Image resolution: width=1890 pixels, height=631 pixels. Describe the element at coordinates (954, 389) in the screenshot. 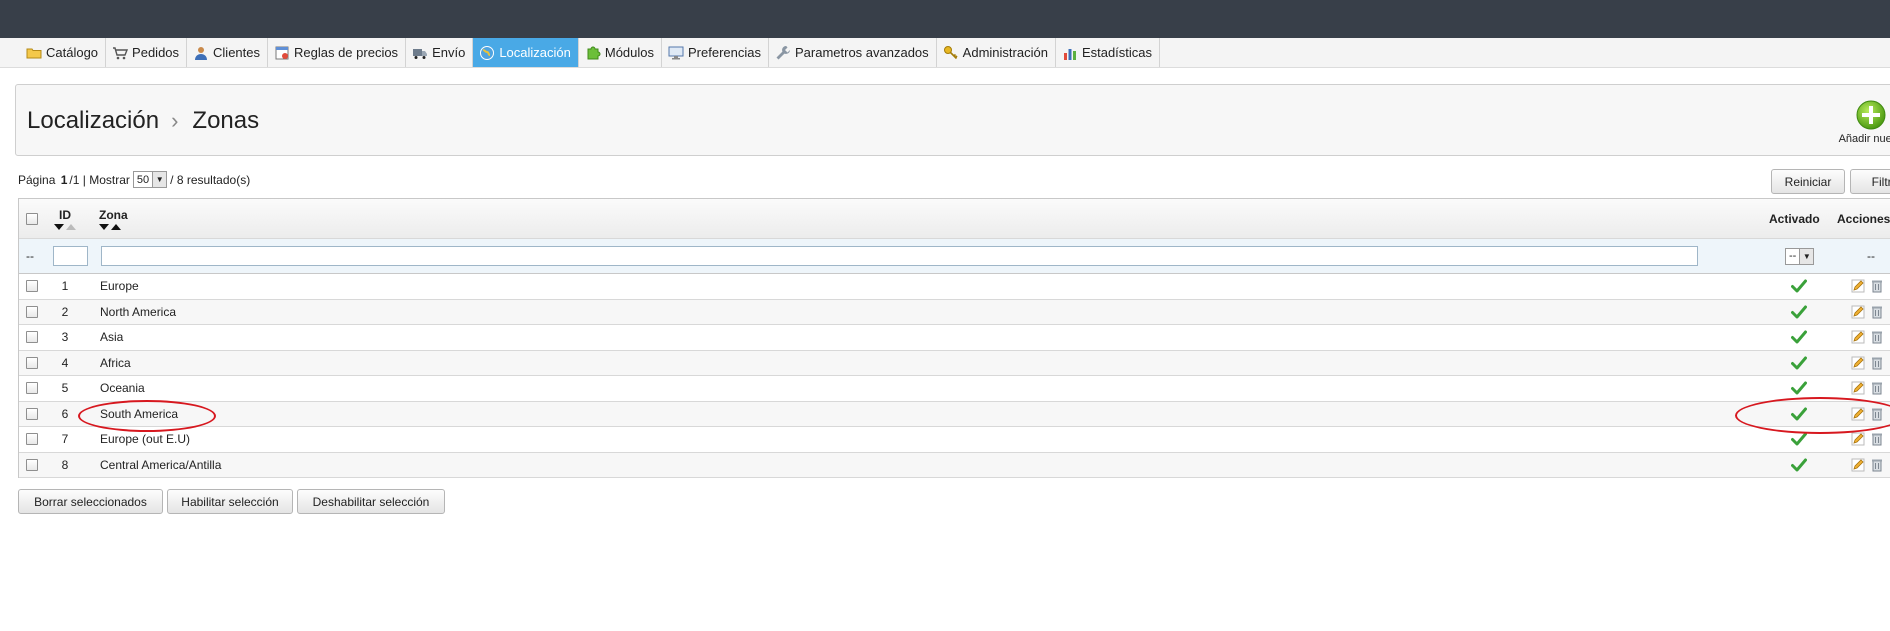

I see `table-row: 5 Oceania` at that location.